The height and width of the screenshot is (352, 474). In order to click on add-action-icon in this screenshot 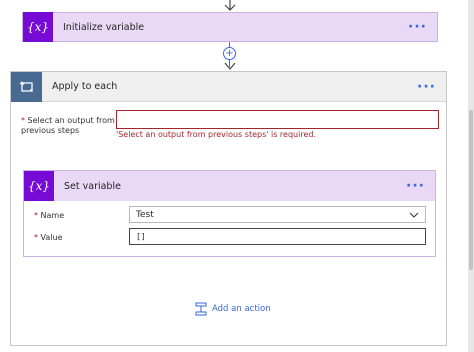, I will do `click(201, 309)`.